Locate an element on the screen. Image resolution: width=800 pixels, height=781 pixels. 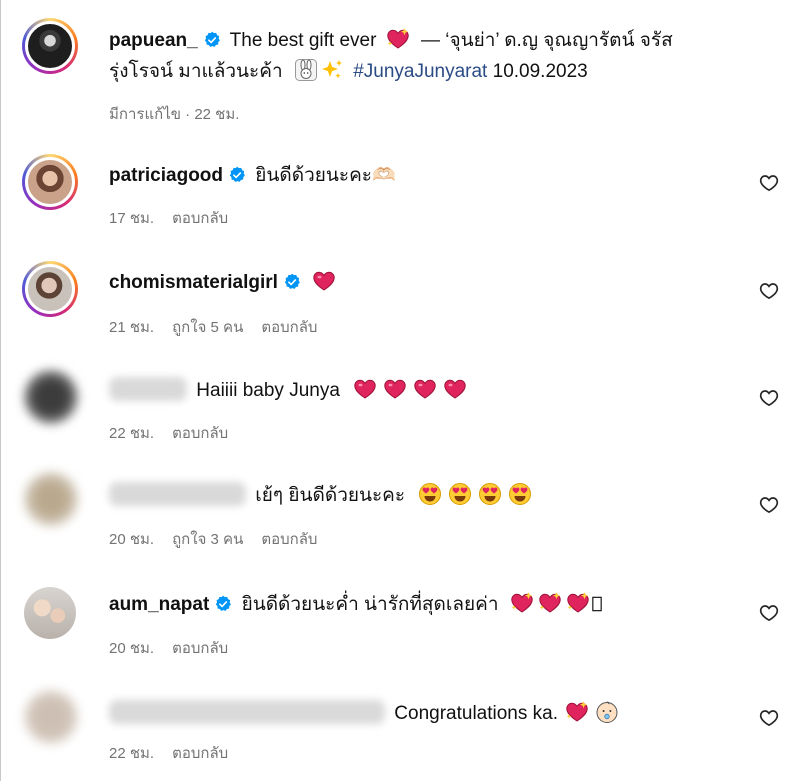
comment-meta: 17 ชม. ตอบกลับ is located at coordinates (177, 218).